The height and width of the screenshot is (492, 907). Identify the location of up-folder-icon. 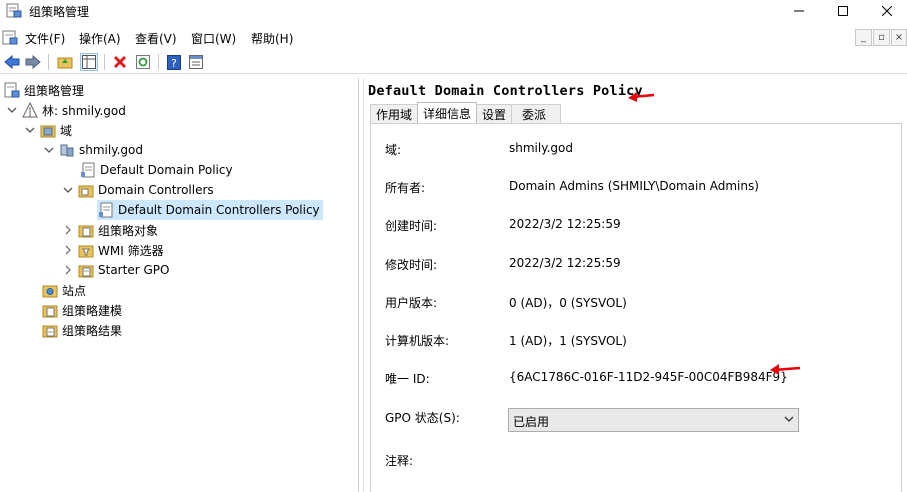
(65, 63).